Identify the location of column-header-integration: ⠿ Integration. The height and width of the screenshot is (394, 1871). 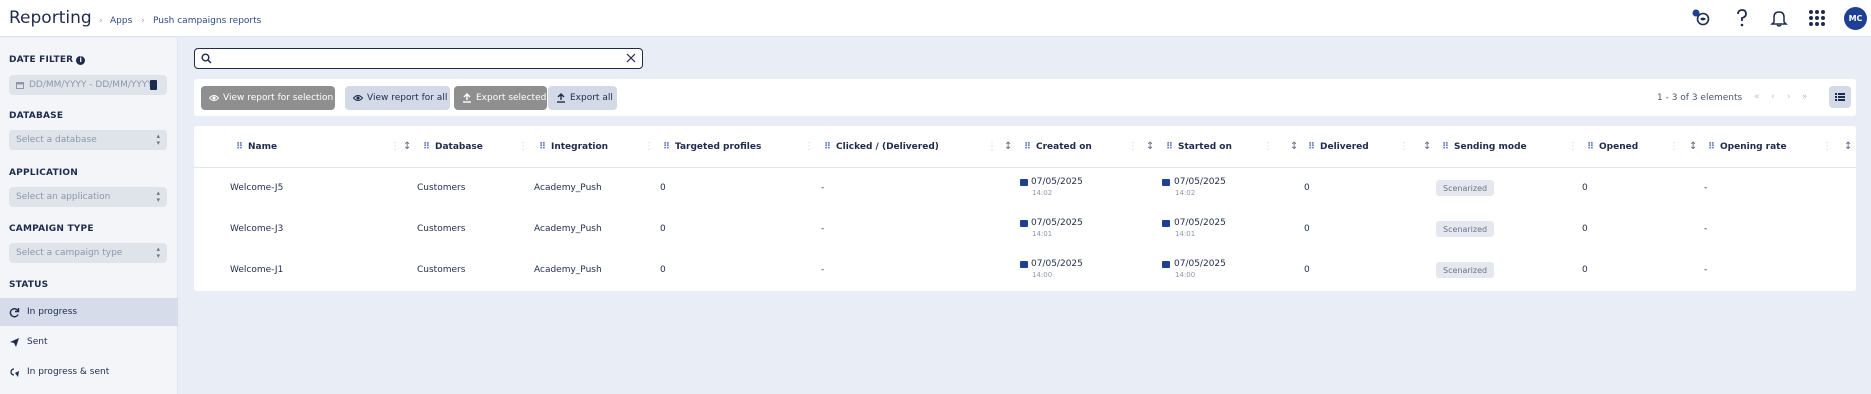
(573, 147).